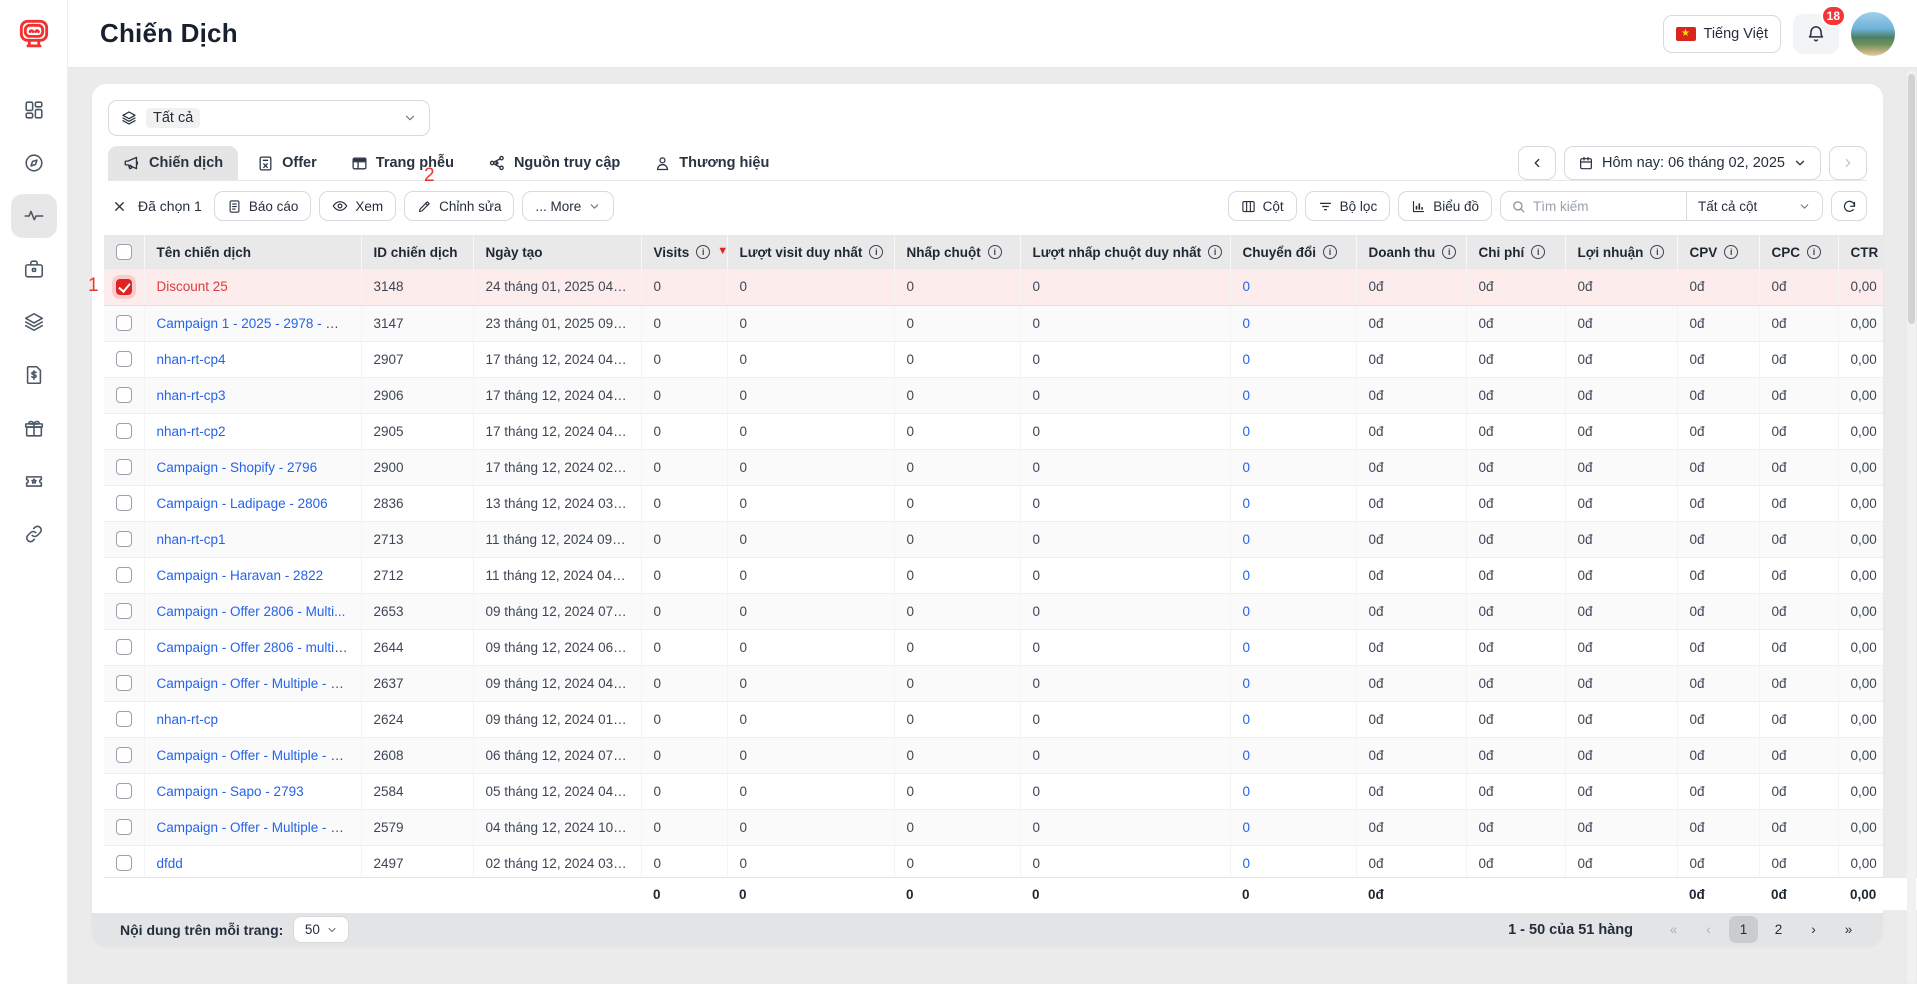  I want to click on user-avatar, so click(1873, 33).